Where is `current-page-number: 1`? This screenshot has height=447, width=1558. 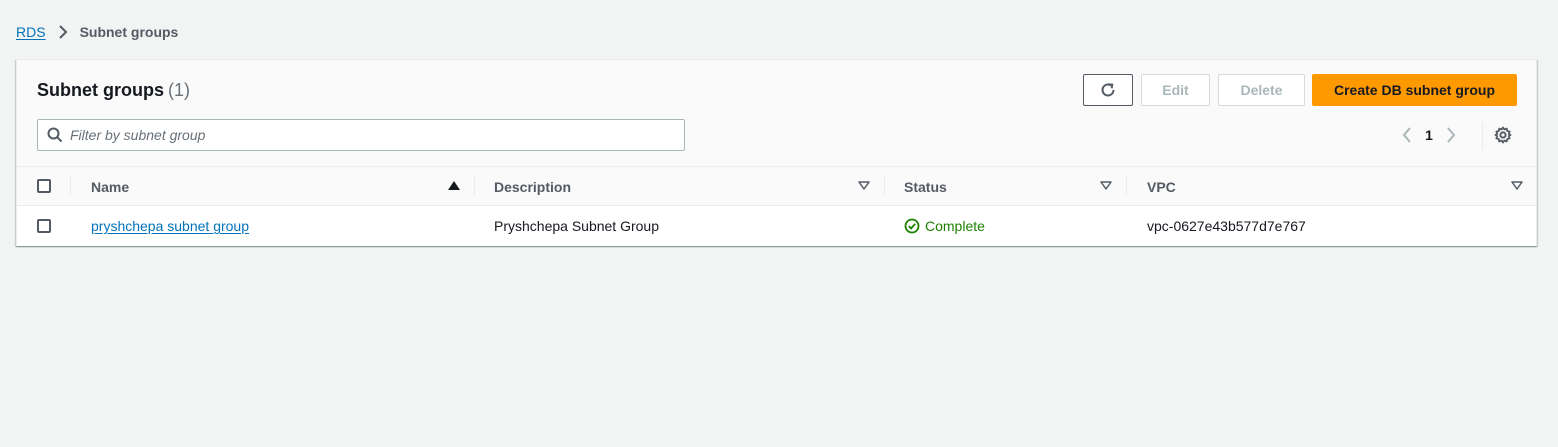
current-page-number: 1 is located at coordinates (1429, 135).